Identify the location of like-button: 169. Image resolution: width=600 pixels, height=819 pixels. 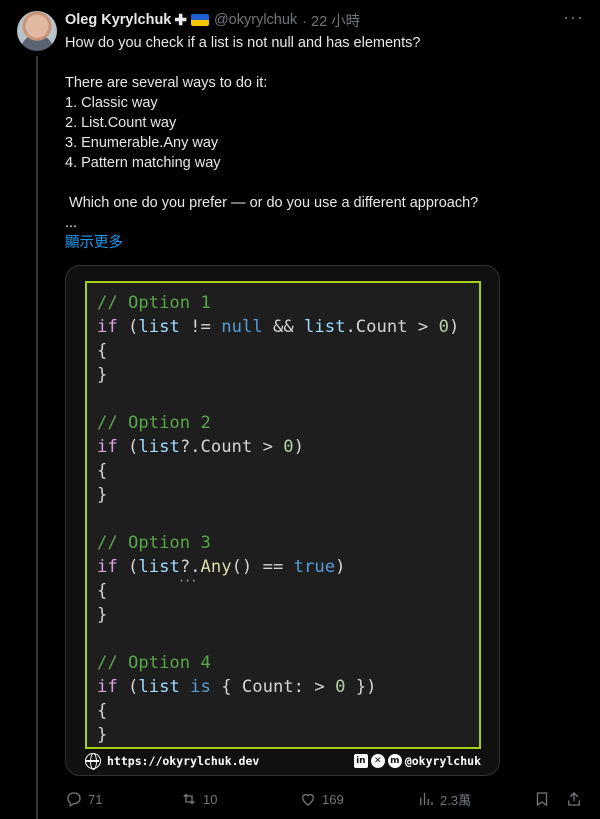
(321, 799).